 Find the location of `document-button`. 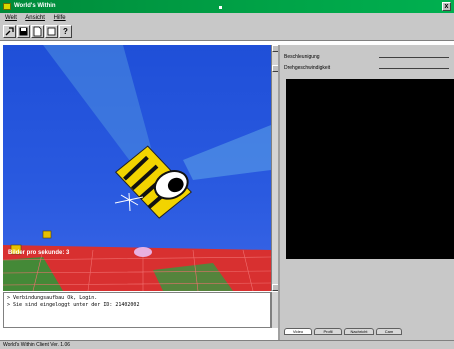

document-button is located at coordinates (37, 31).